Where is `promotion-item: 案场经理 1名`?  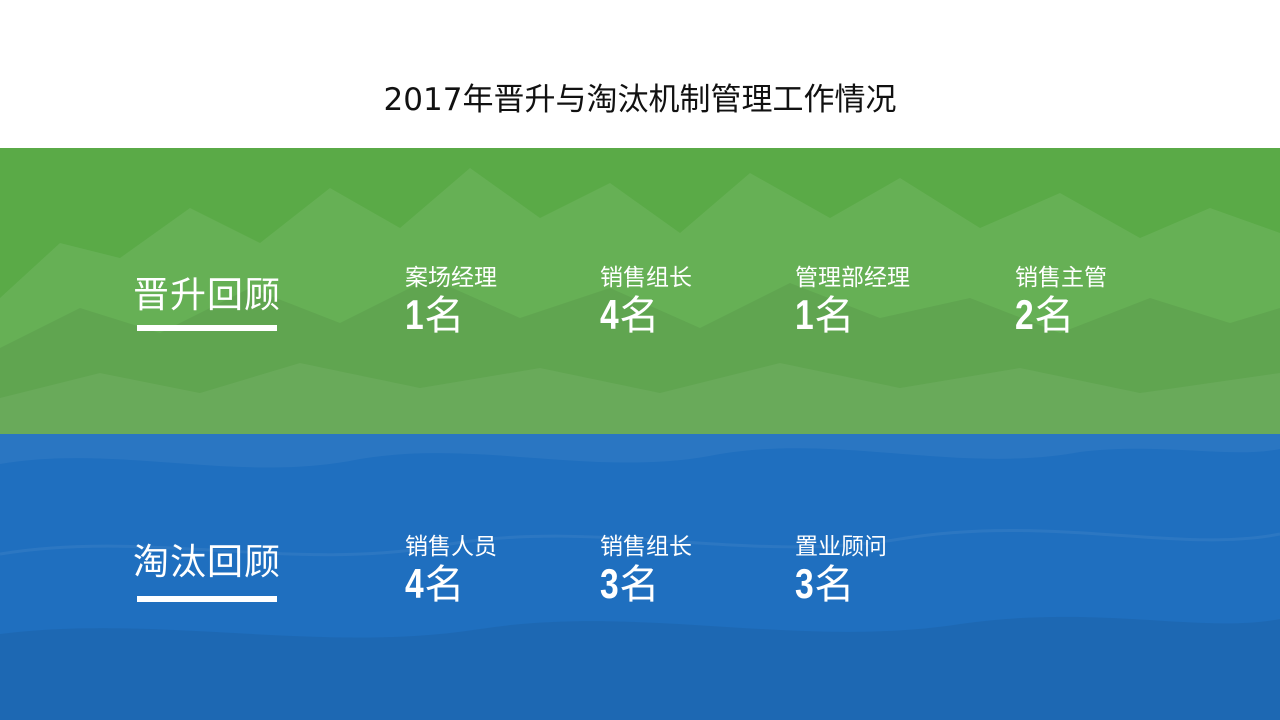
promotion-item: 案场经理 1名 is located at coordinates (451, 305).